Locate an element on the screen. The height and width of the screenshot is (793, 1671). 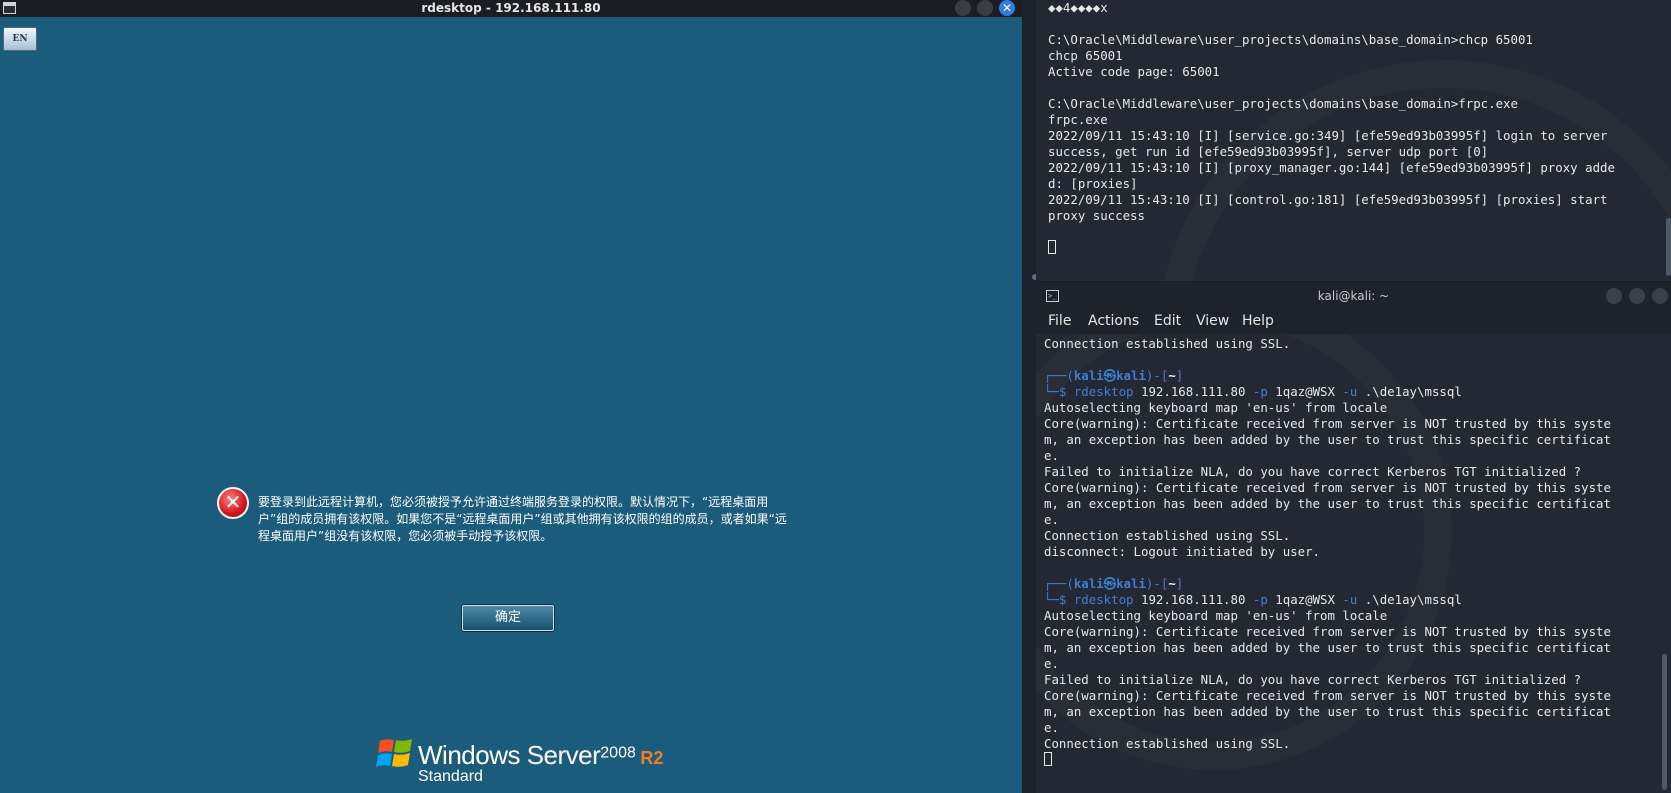
output-line: ◆◆4◆◆◆◆x is located at coordinates (1078, 7).